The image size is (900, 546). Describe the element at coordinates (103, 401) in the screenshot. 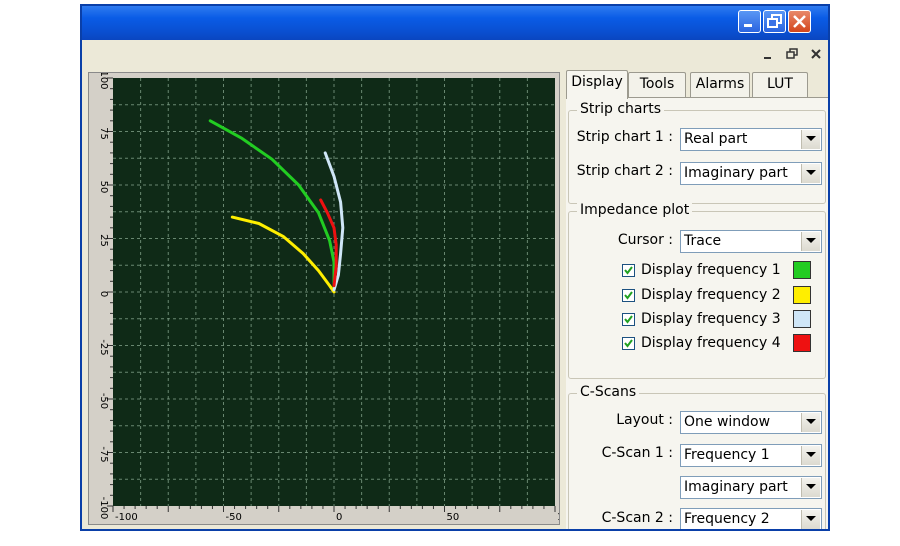

I see `y-tick-label: -50` at that location.